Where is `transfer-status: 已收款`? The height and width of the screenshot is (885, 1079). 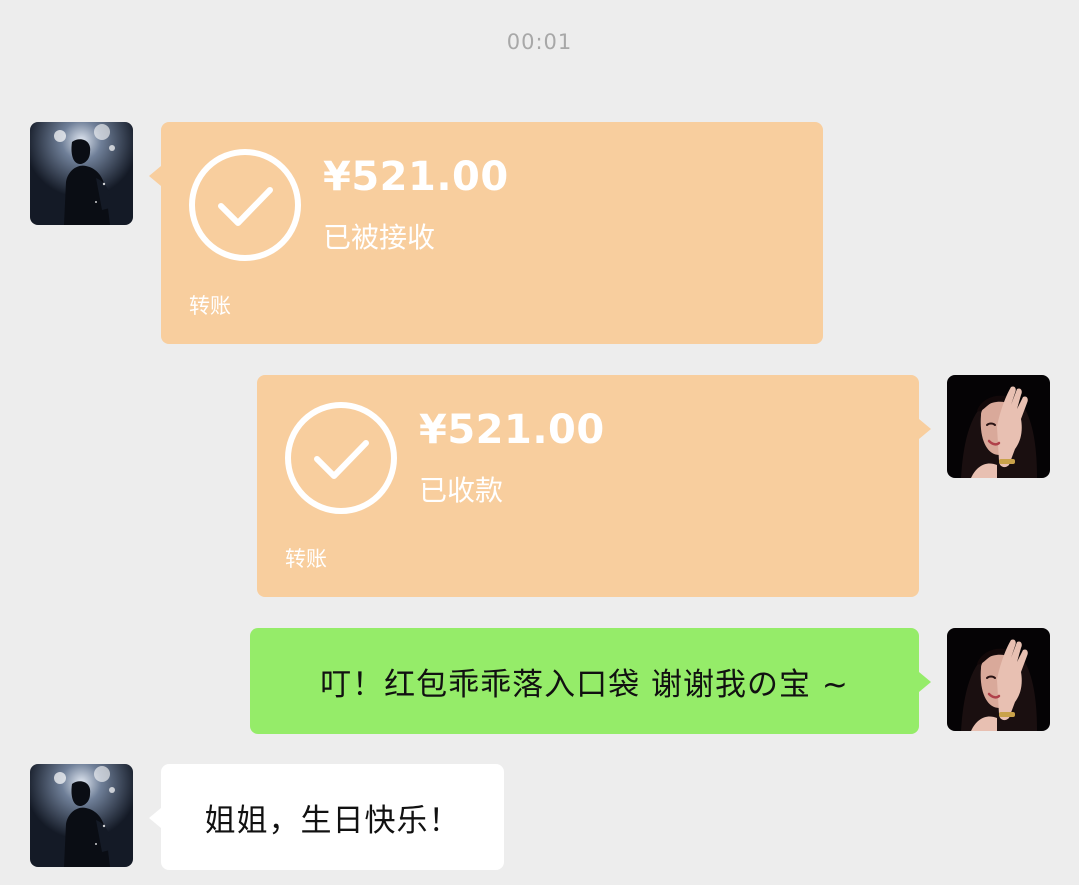
transfer-status: 已收款 is located at coordinates (461, 490).